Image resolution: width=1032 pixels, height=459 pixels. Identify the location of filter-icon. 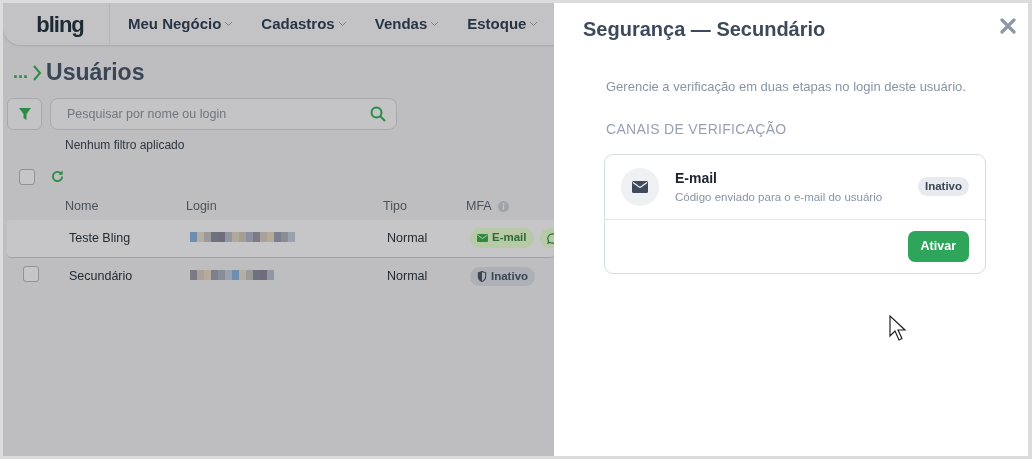
(24, 113).